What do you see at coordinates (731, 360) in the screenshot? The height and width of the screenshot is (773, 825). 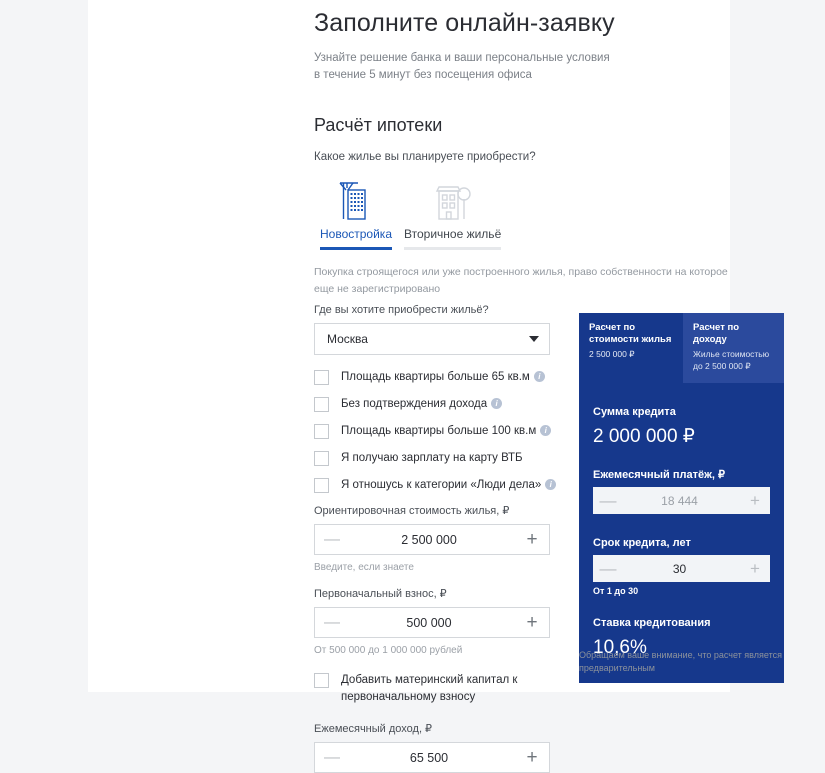 I see `calc-tab-subtitle: Жилье стоимостью до 2 500 000 ₽` at bounding box center [731, 360].